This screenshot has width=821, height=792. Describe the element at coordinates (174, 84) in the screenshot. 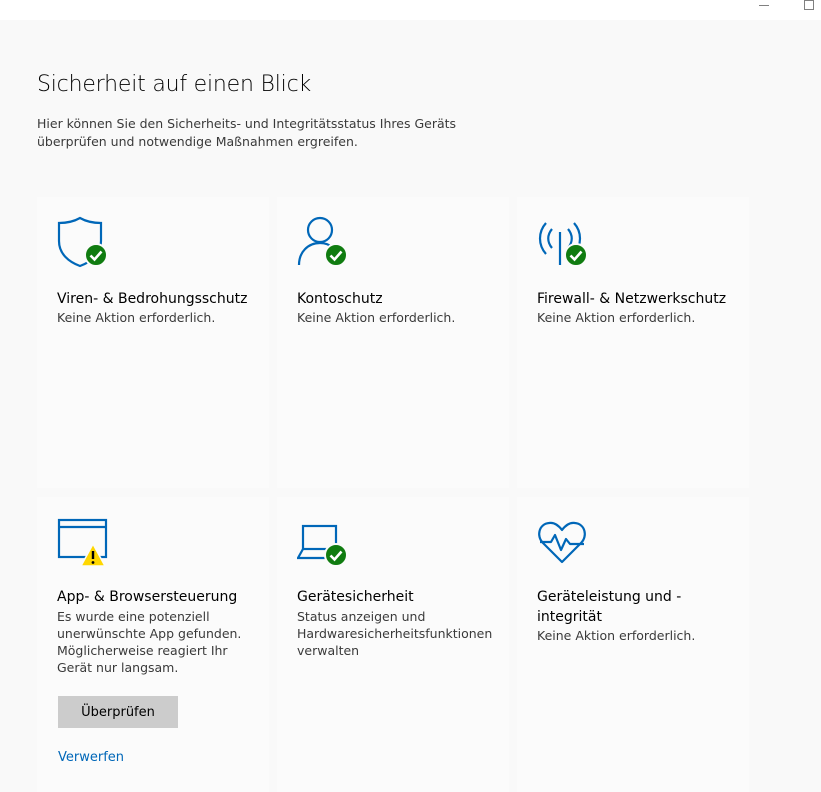

I see `page-title: Sicherheit auf einen Blick` at that location.